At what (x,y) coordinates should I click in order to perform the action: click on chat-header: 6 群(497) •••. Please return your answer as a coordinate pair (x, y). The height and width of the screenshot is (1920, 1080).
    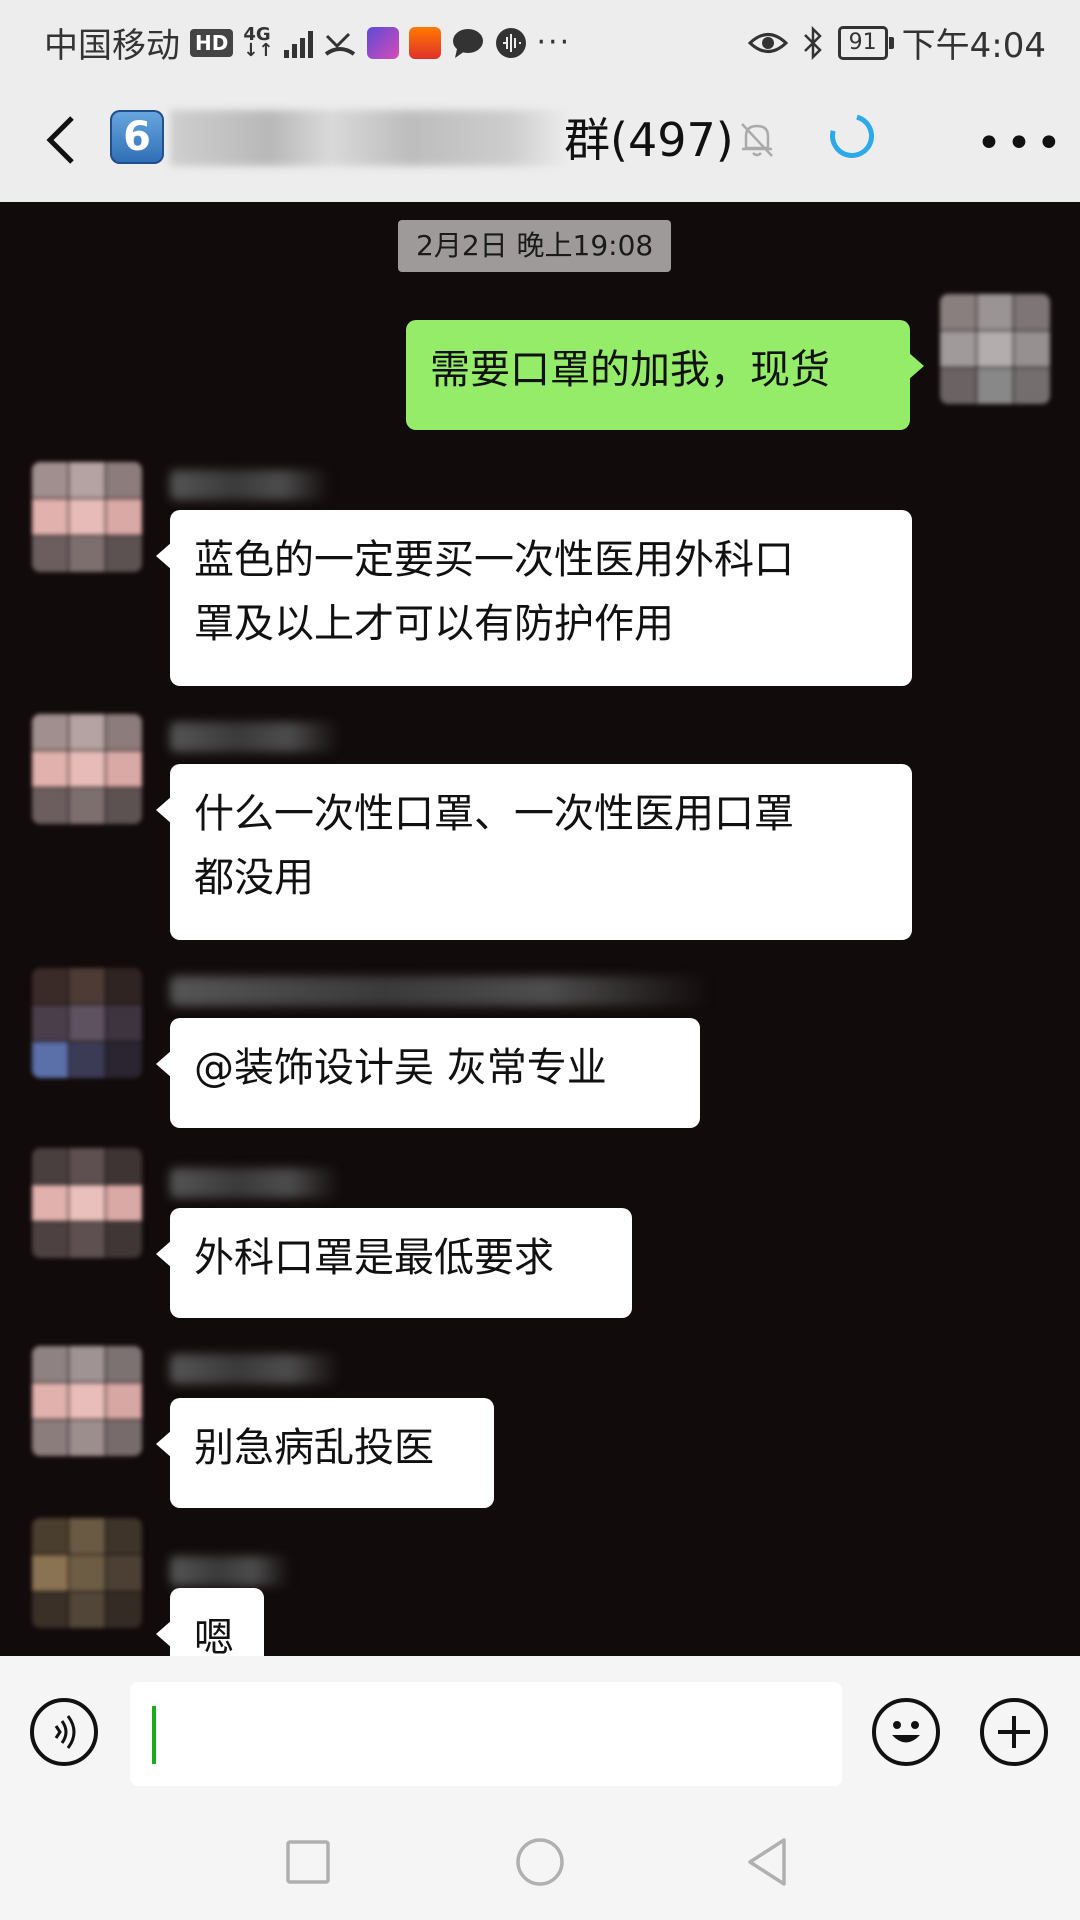
    Looking at the image, I should click on (540, 140).